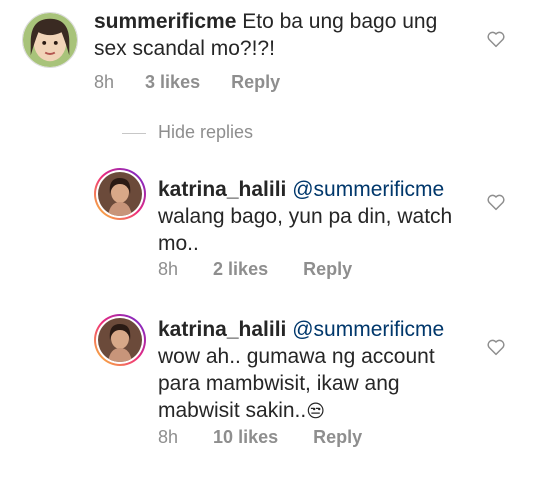 The image size is (540, 480). Describe the element at coordinates (206, 132) in the screenshot. I see `hide-replies-label: Hide replies` at that location.